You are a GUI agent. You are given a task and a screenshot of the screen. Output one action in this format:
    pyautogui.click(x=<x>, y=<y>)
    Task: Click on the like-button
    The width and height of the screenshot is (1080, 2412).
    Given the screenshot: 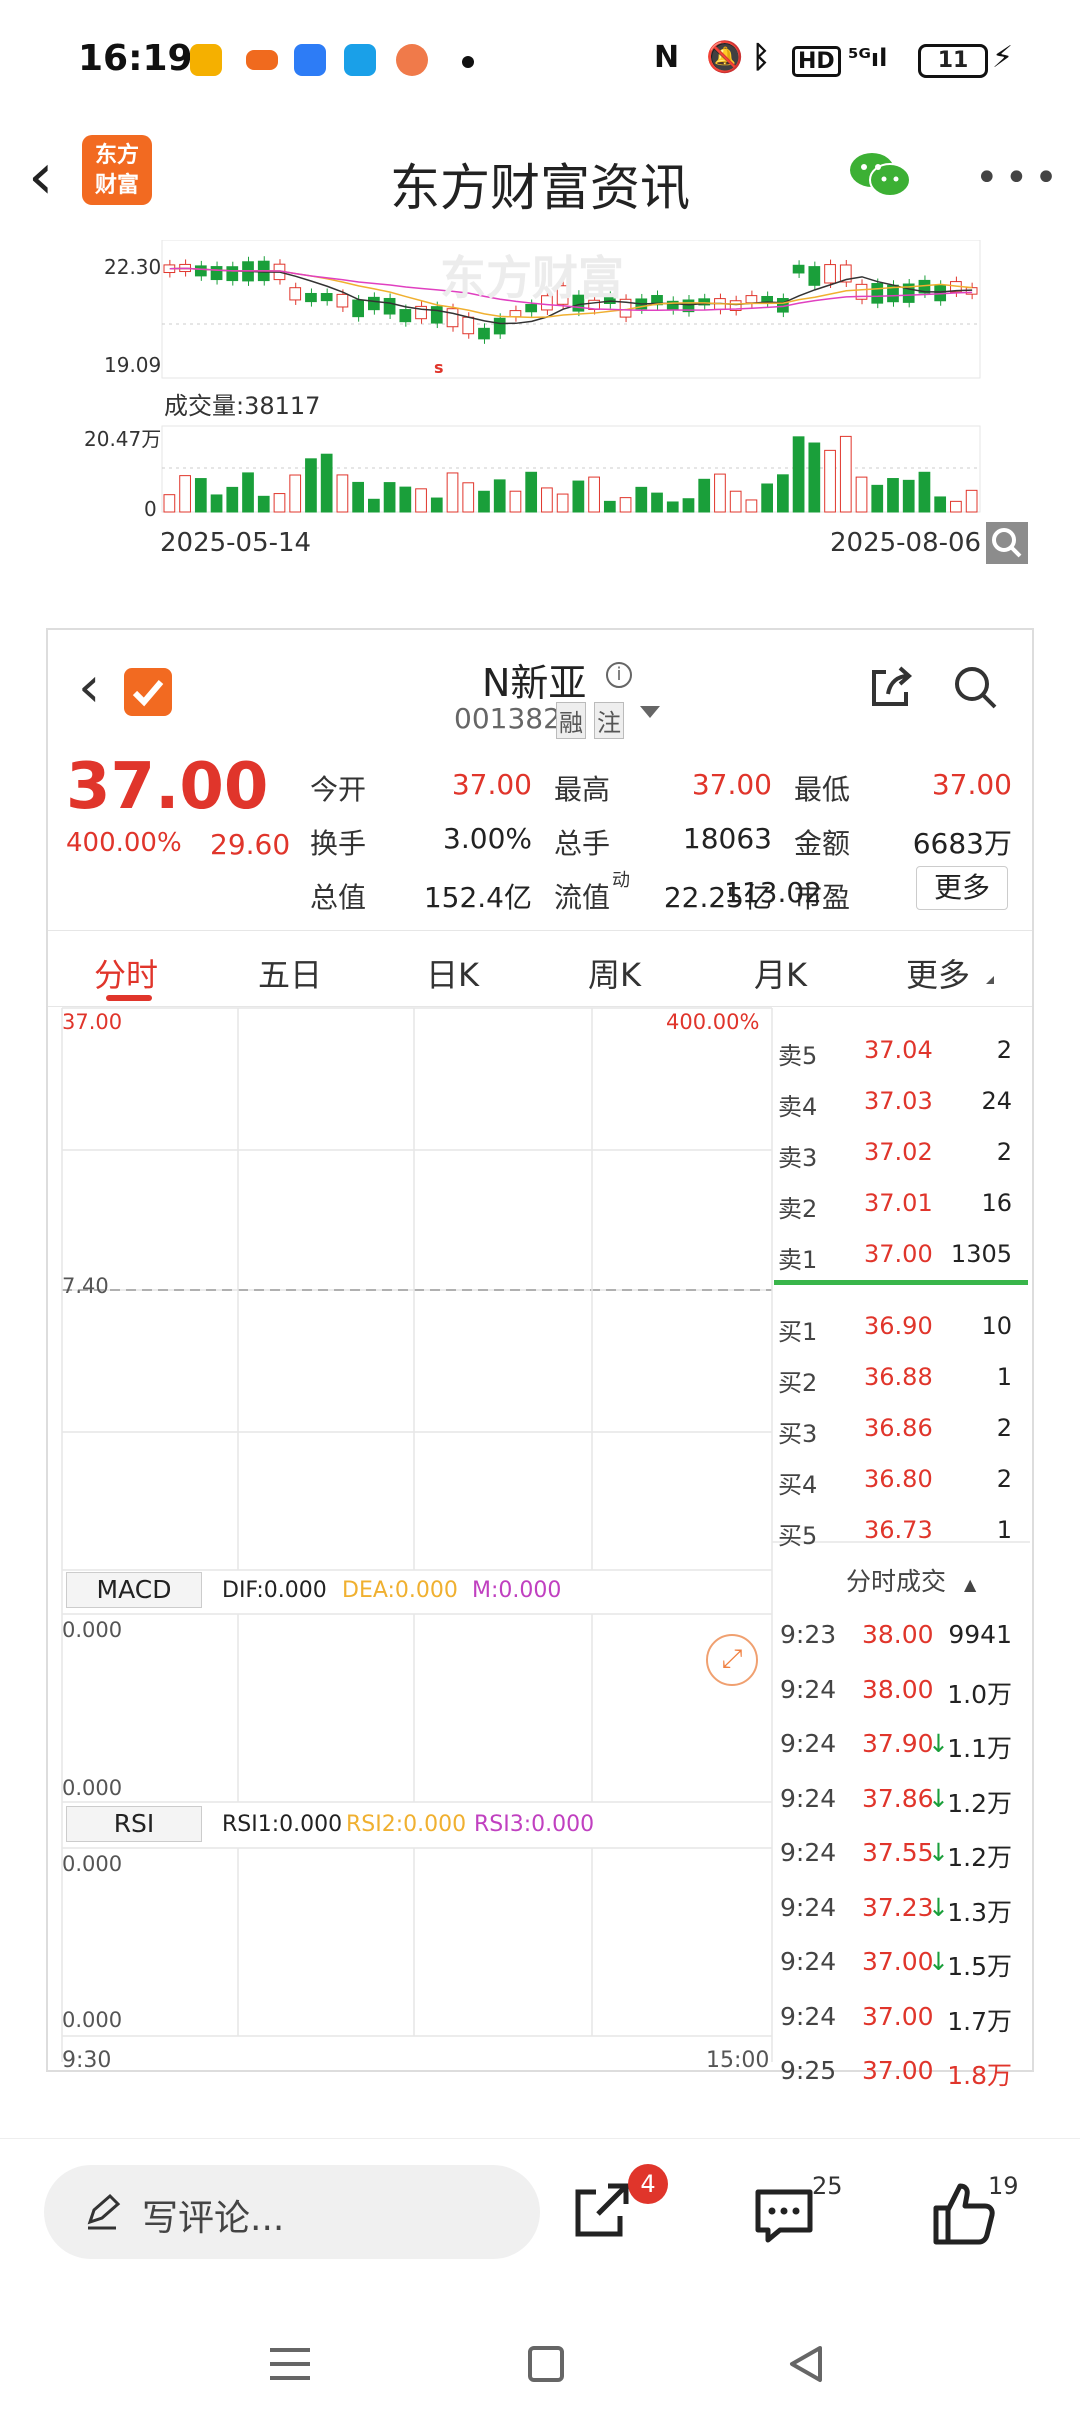 What is the action you would take?
    pyautogui.click(x=964, y=2213)
    